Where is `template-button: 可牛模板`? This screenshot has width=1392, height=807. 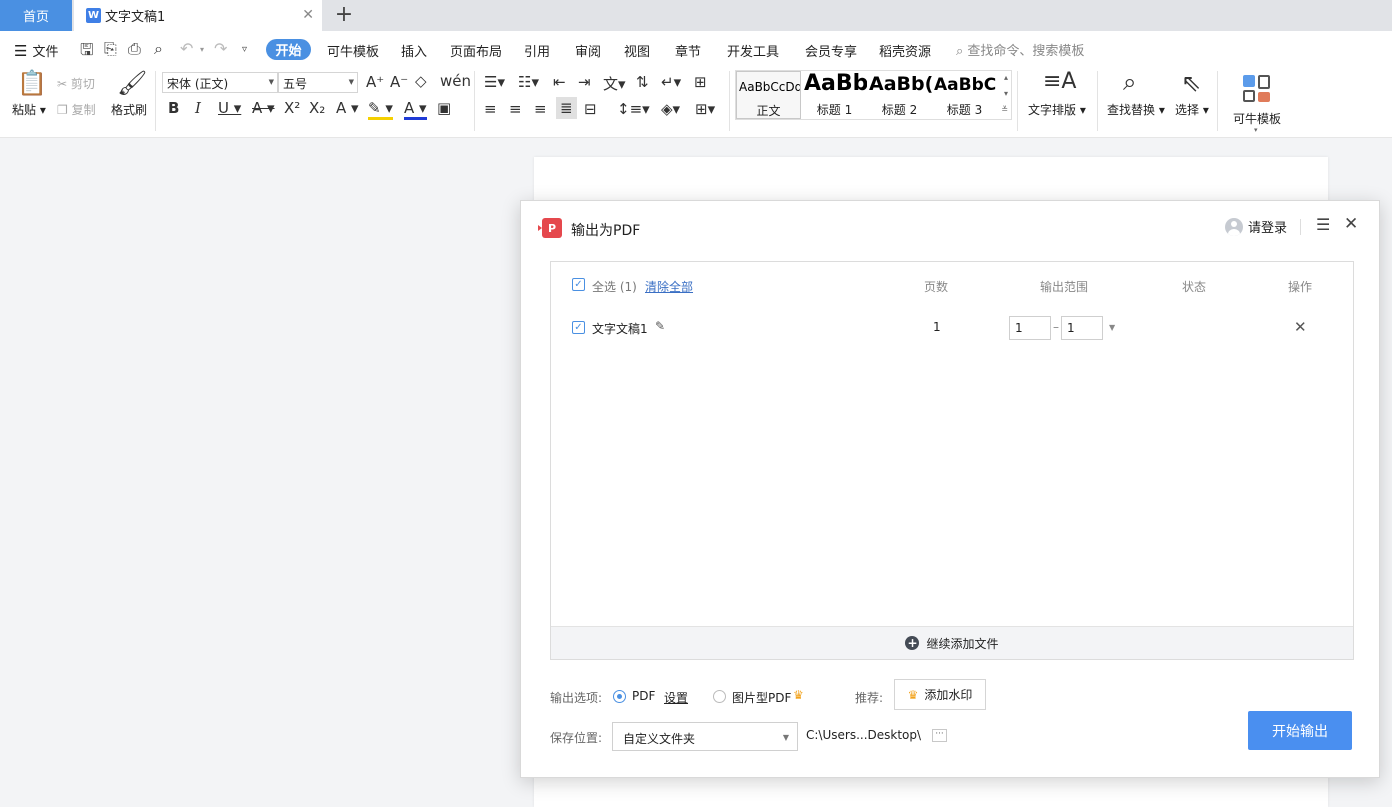
template-button: 可牛模板 is located at coordinates (1257, 118).